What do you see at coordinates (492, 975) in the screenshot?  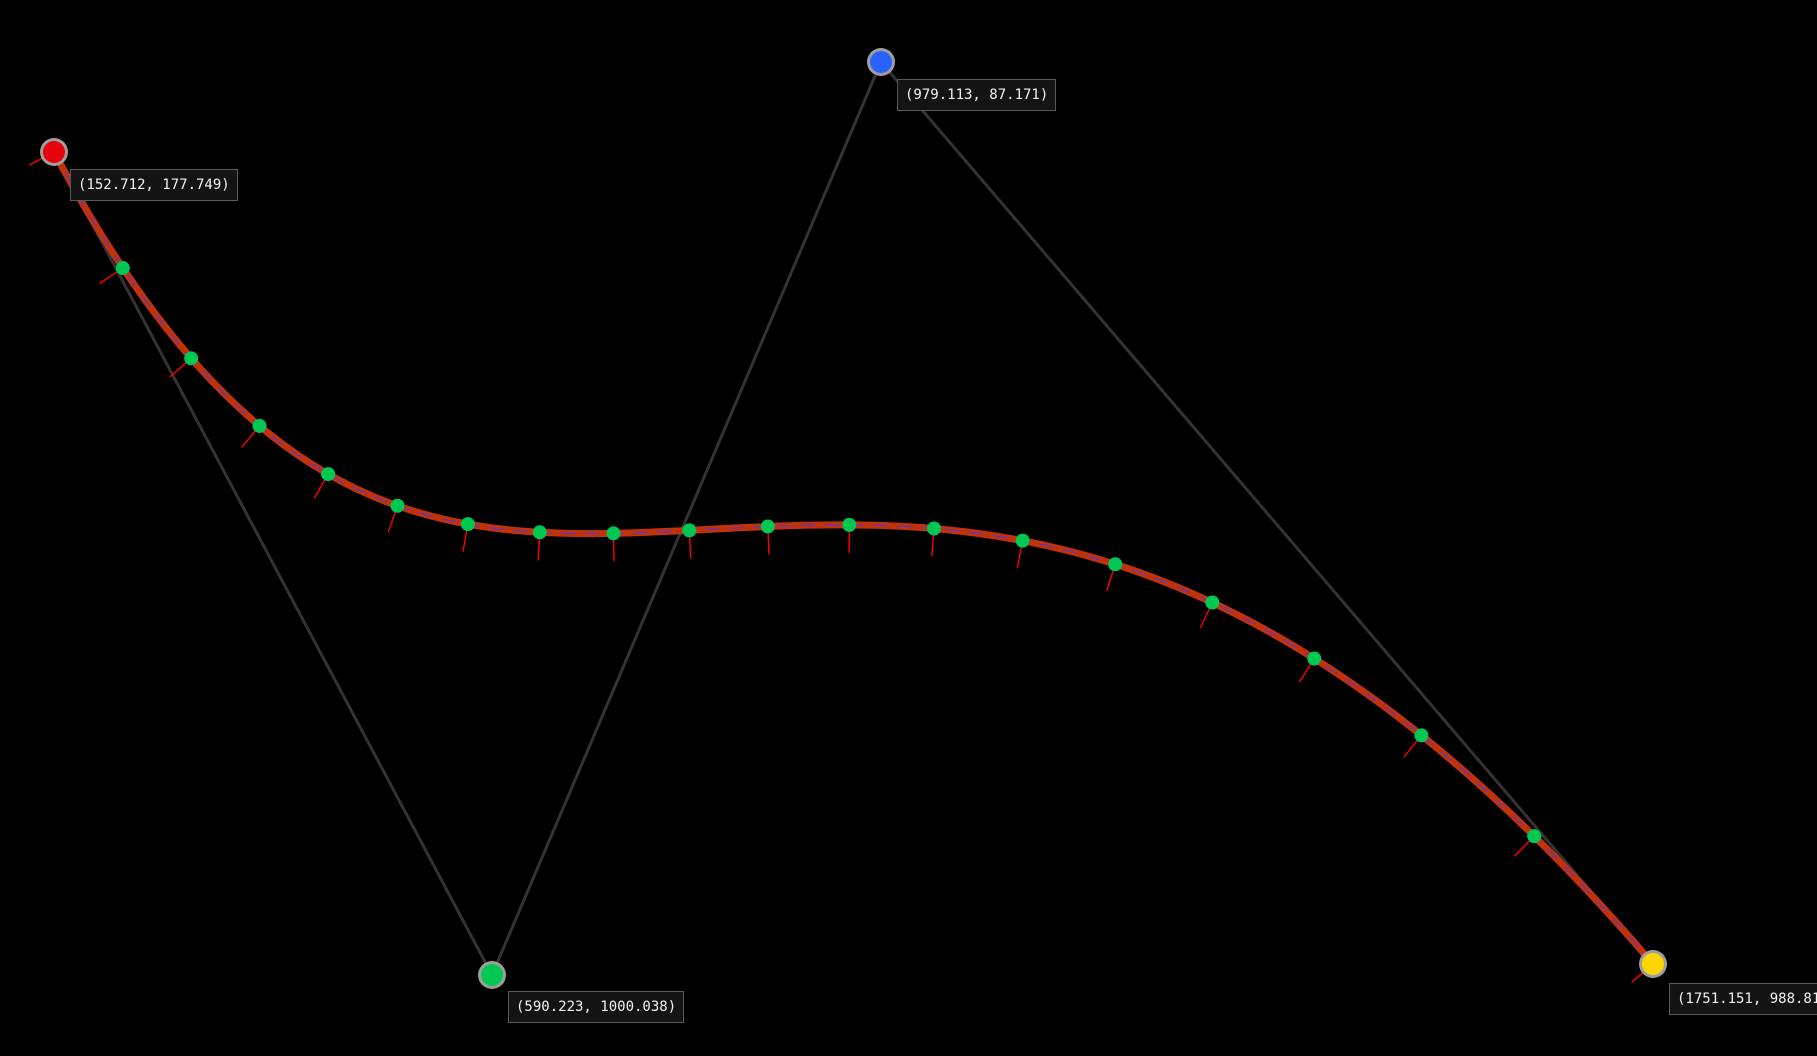 I see `control-point-1-handle` at bounding box center [492, 975].